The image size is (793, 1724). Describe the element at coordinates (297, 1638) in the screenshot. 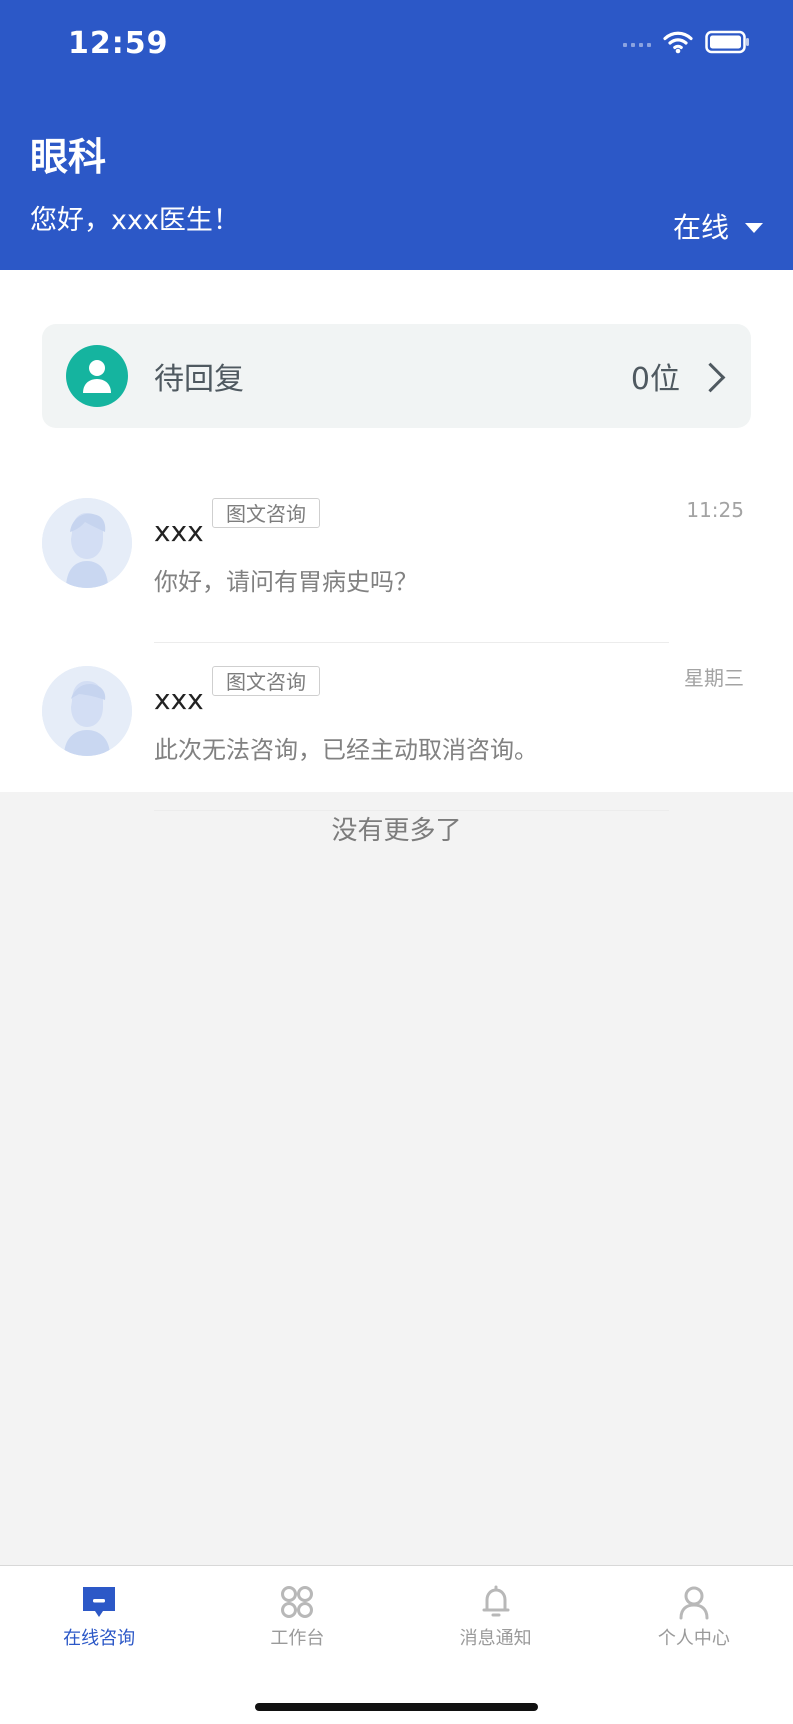

I see `tab-label: 工作台` at that location.